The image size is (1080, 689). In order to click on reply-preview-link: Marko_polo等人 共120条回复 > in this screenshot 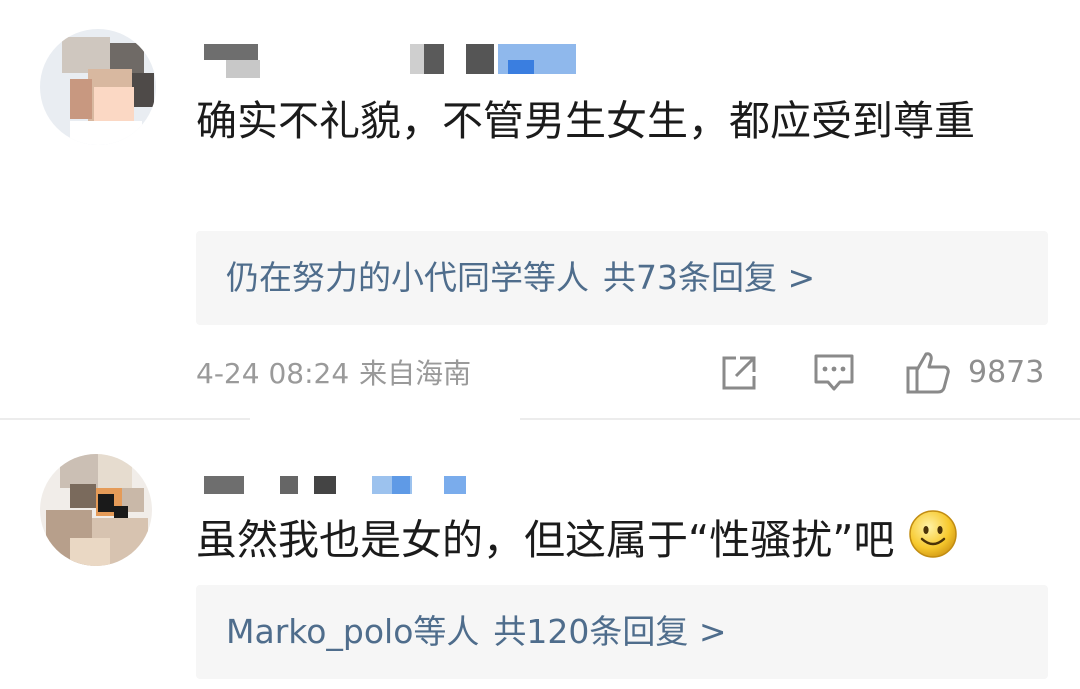, I will do `click(476, 632)`.